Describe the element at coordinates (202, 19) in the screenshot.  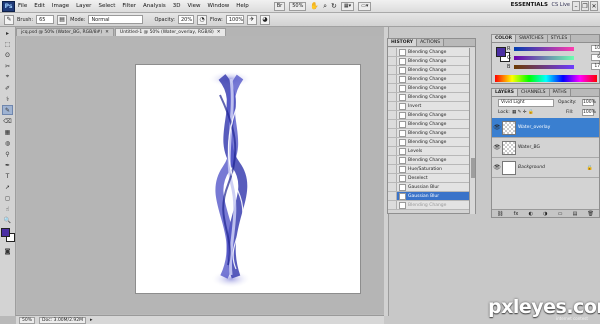
I see `pressure-opacity-icon: ◔` at that location.